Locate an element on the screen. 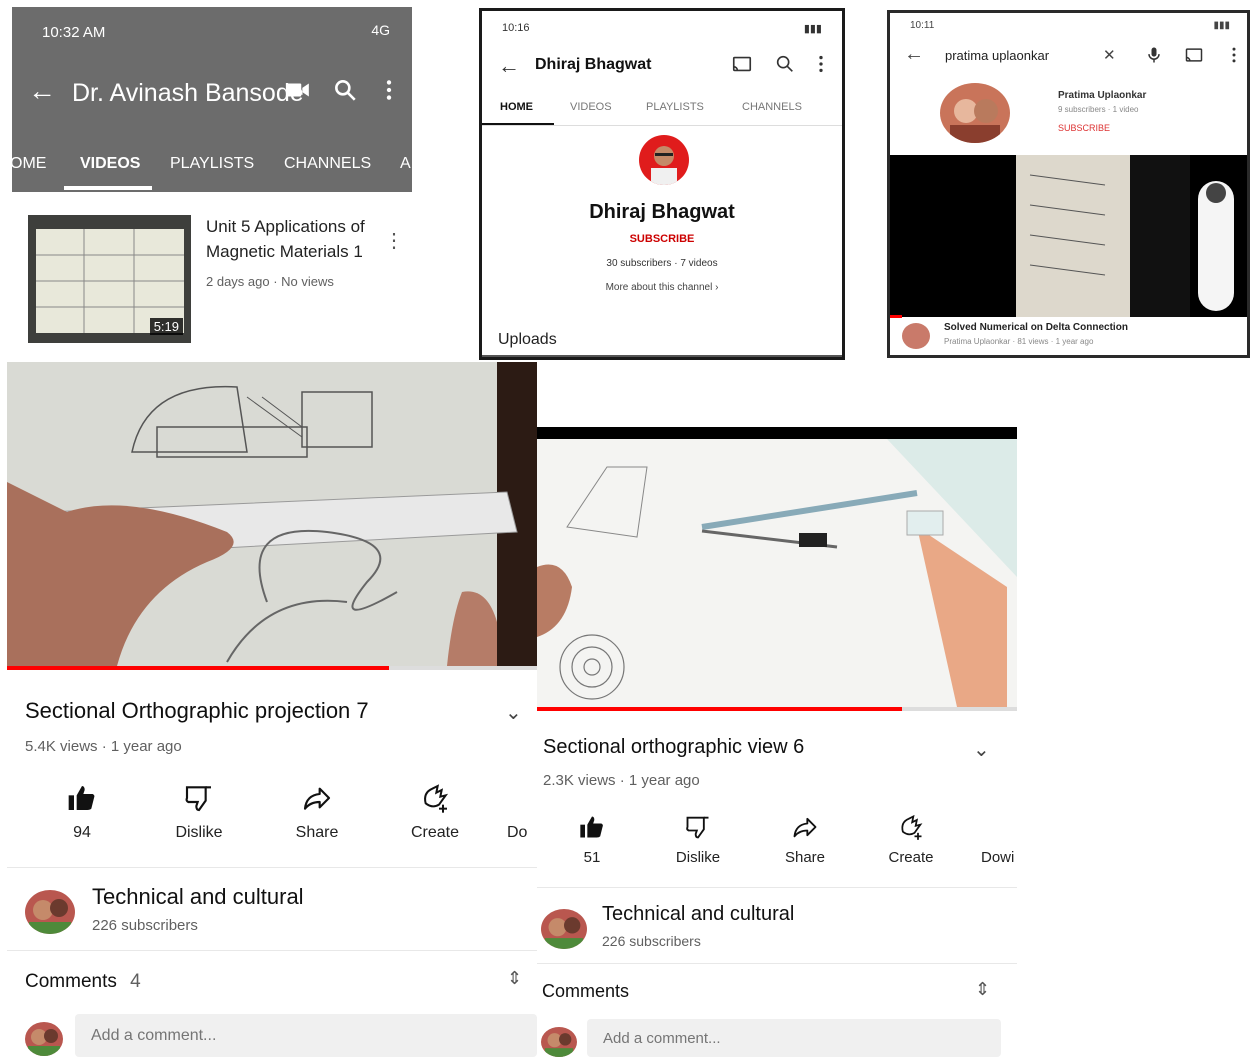  video-title: Sectional orthographic view 6 is located at coordinates (674, 747).